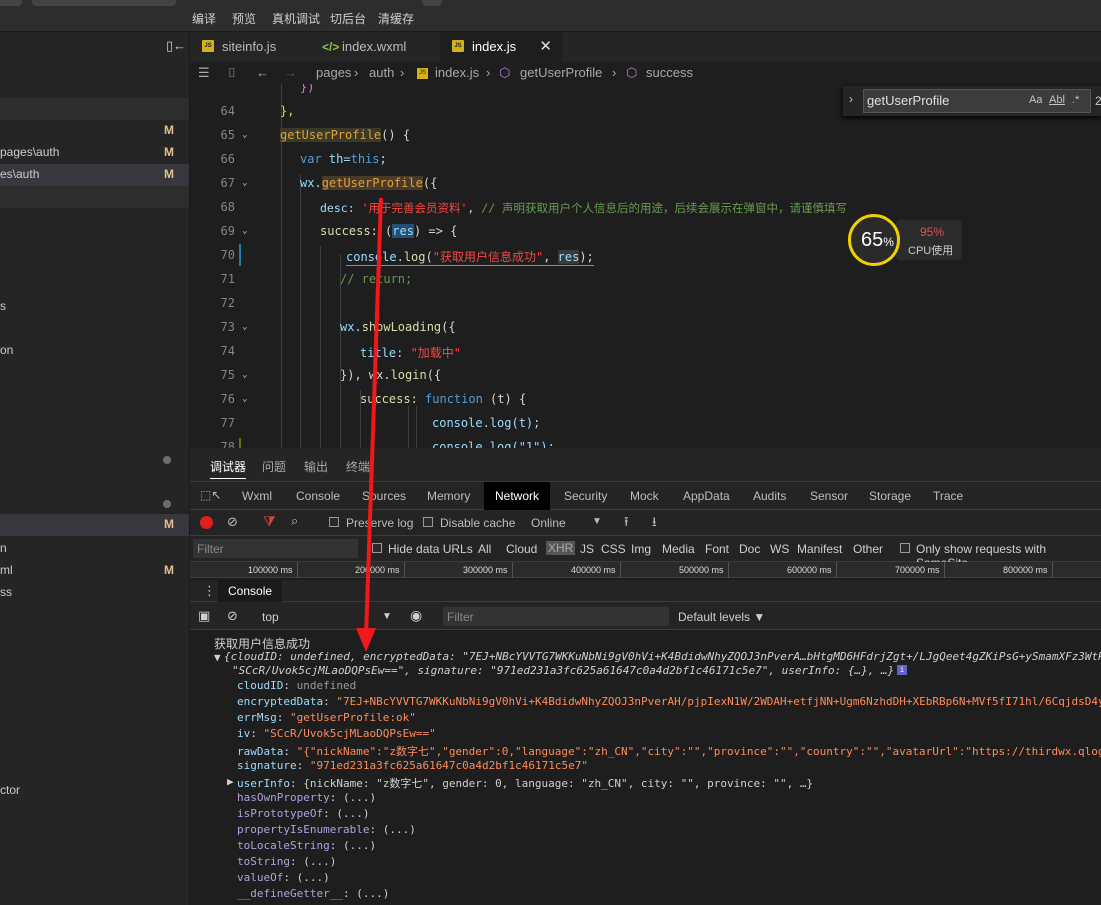  I want to click on tab-problems: 问题, so click(274, 466).